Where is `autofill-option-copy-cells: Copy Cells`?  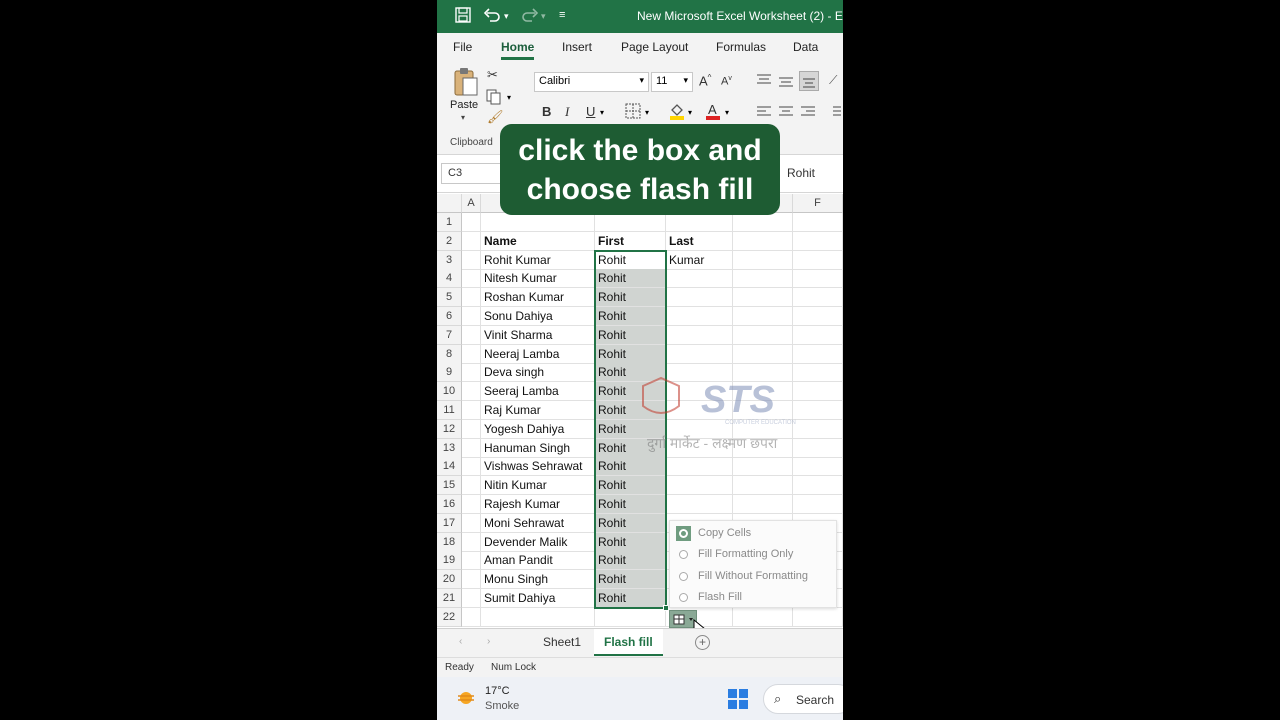 autofill-option-copy-cells: Copy Cells is located at coordinates (754, 533).